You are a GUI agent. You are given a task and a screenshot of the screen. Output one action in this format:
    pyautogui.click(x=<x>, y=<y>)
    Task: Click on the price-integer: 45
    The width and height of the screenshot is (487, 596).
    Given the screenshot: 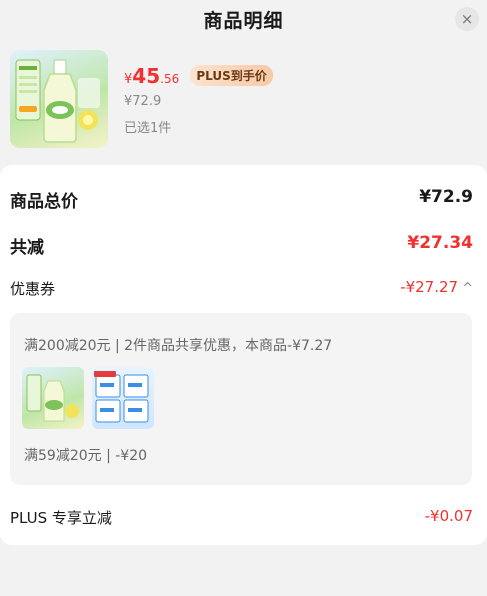 What is the action you would take?
    pyautogui.click(x=146, y=76)
    